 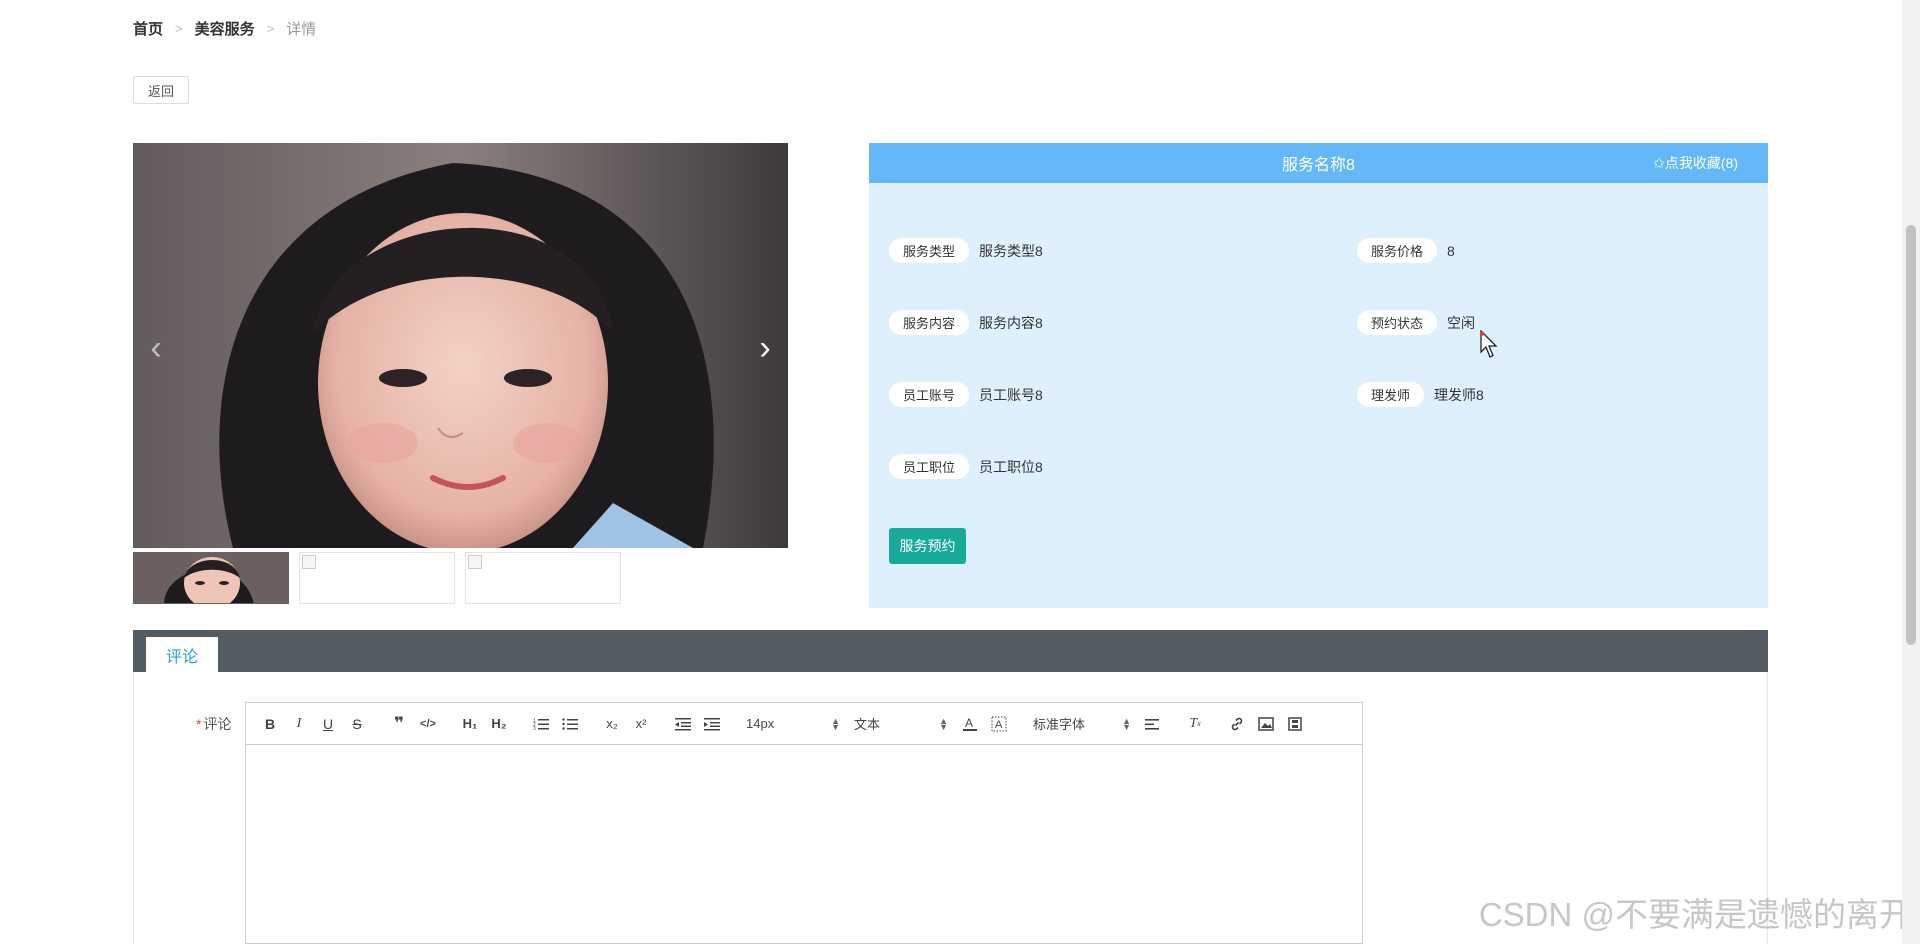 What do you see at coordinates (1059, 724) in the screenshot?
I see `font-family-value: 标准字体` at bounding box center [1059, 724].